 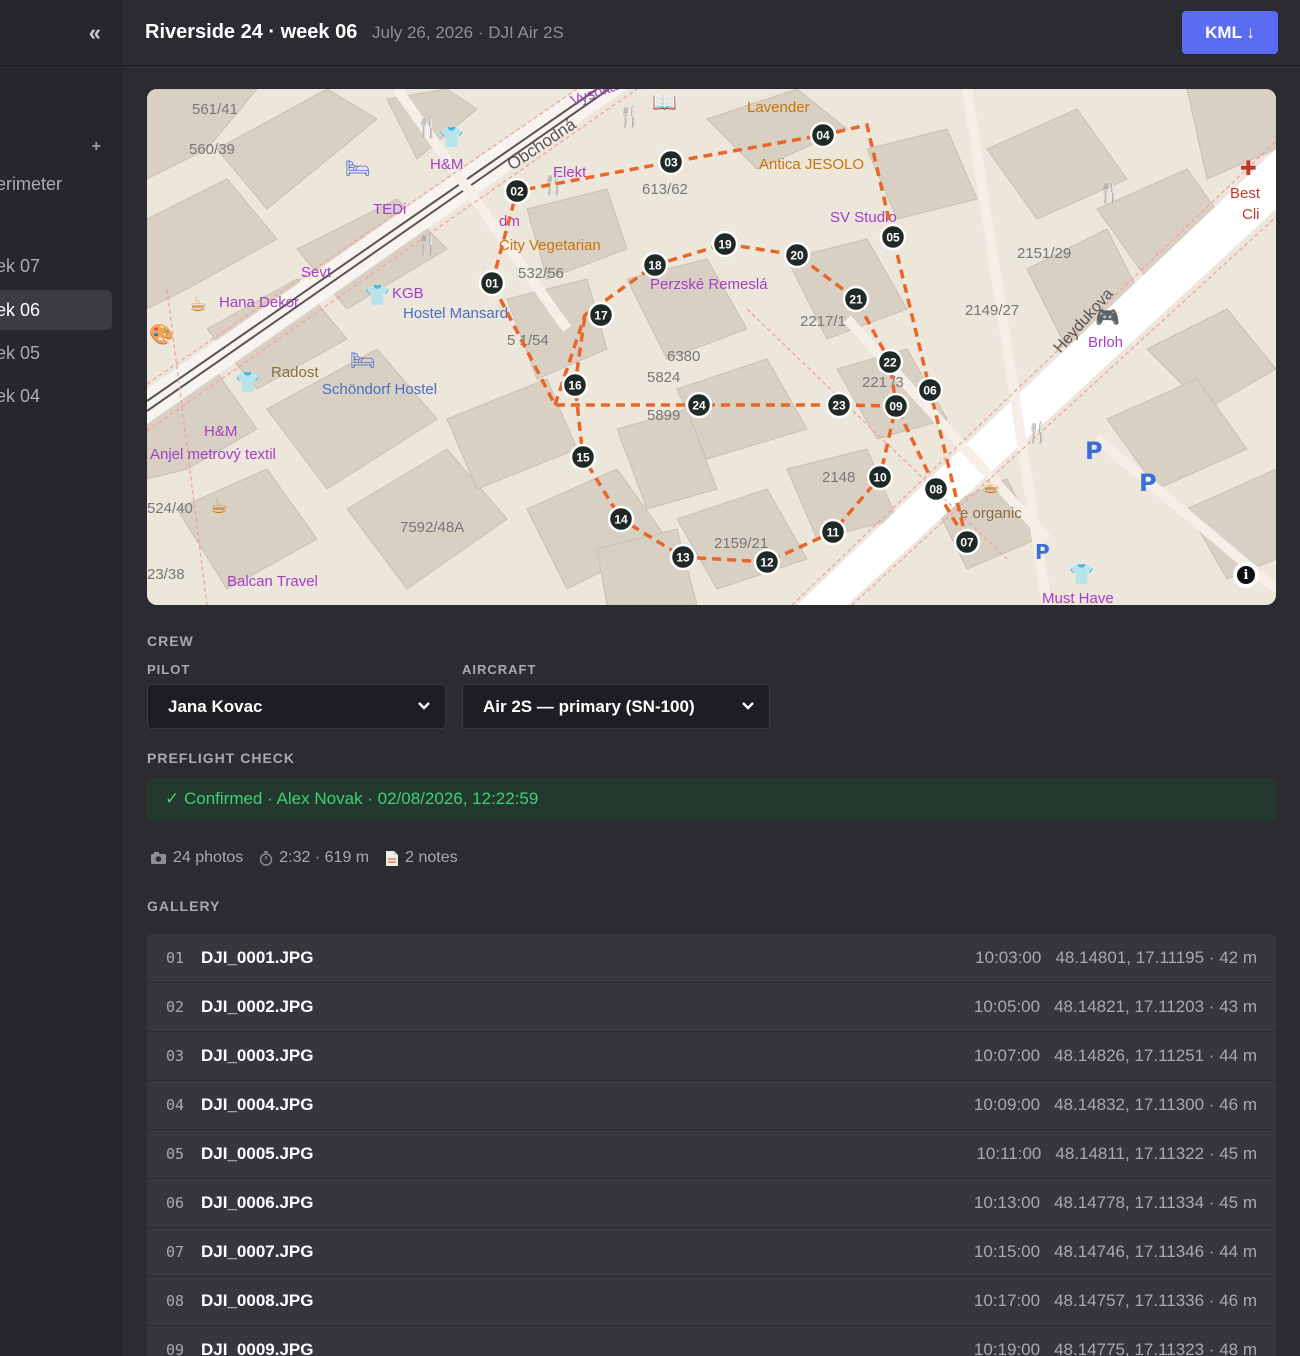 I want to click on route-marker: 24, so click(x=699, y=405).